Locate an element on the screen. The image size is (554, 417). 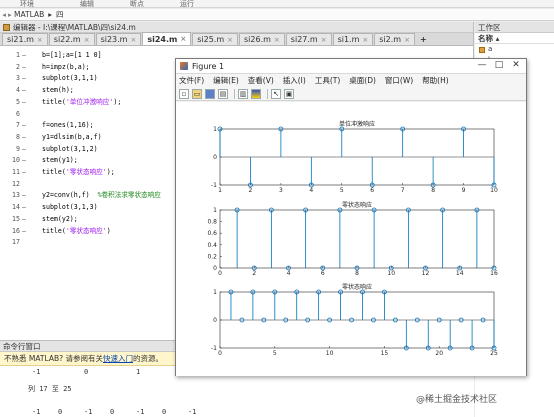
new-tab-button: + is located at coordinates (423, 39).